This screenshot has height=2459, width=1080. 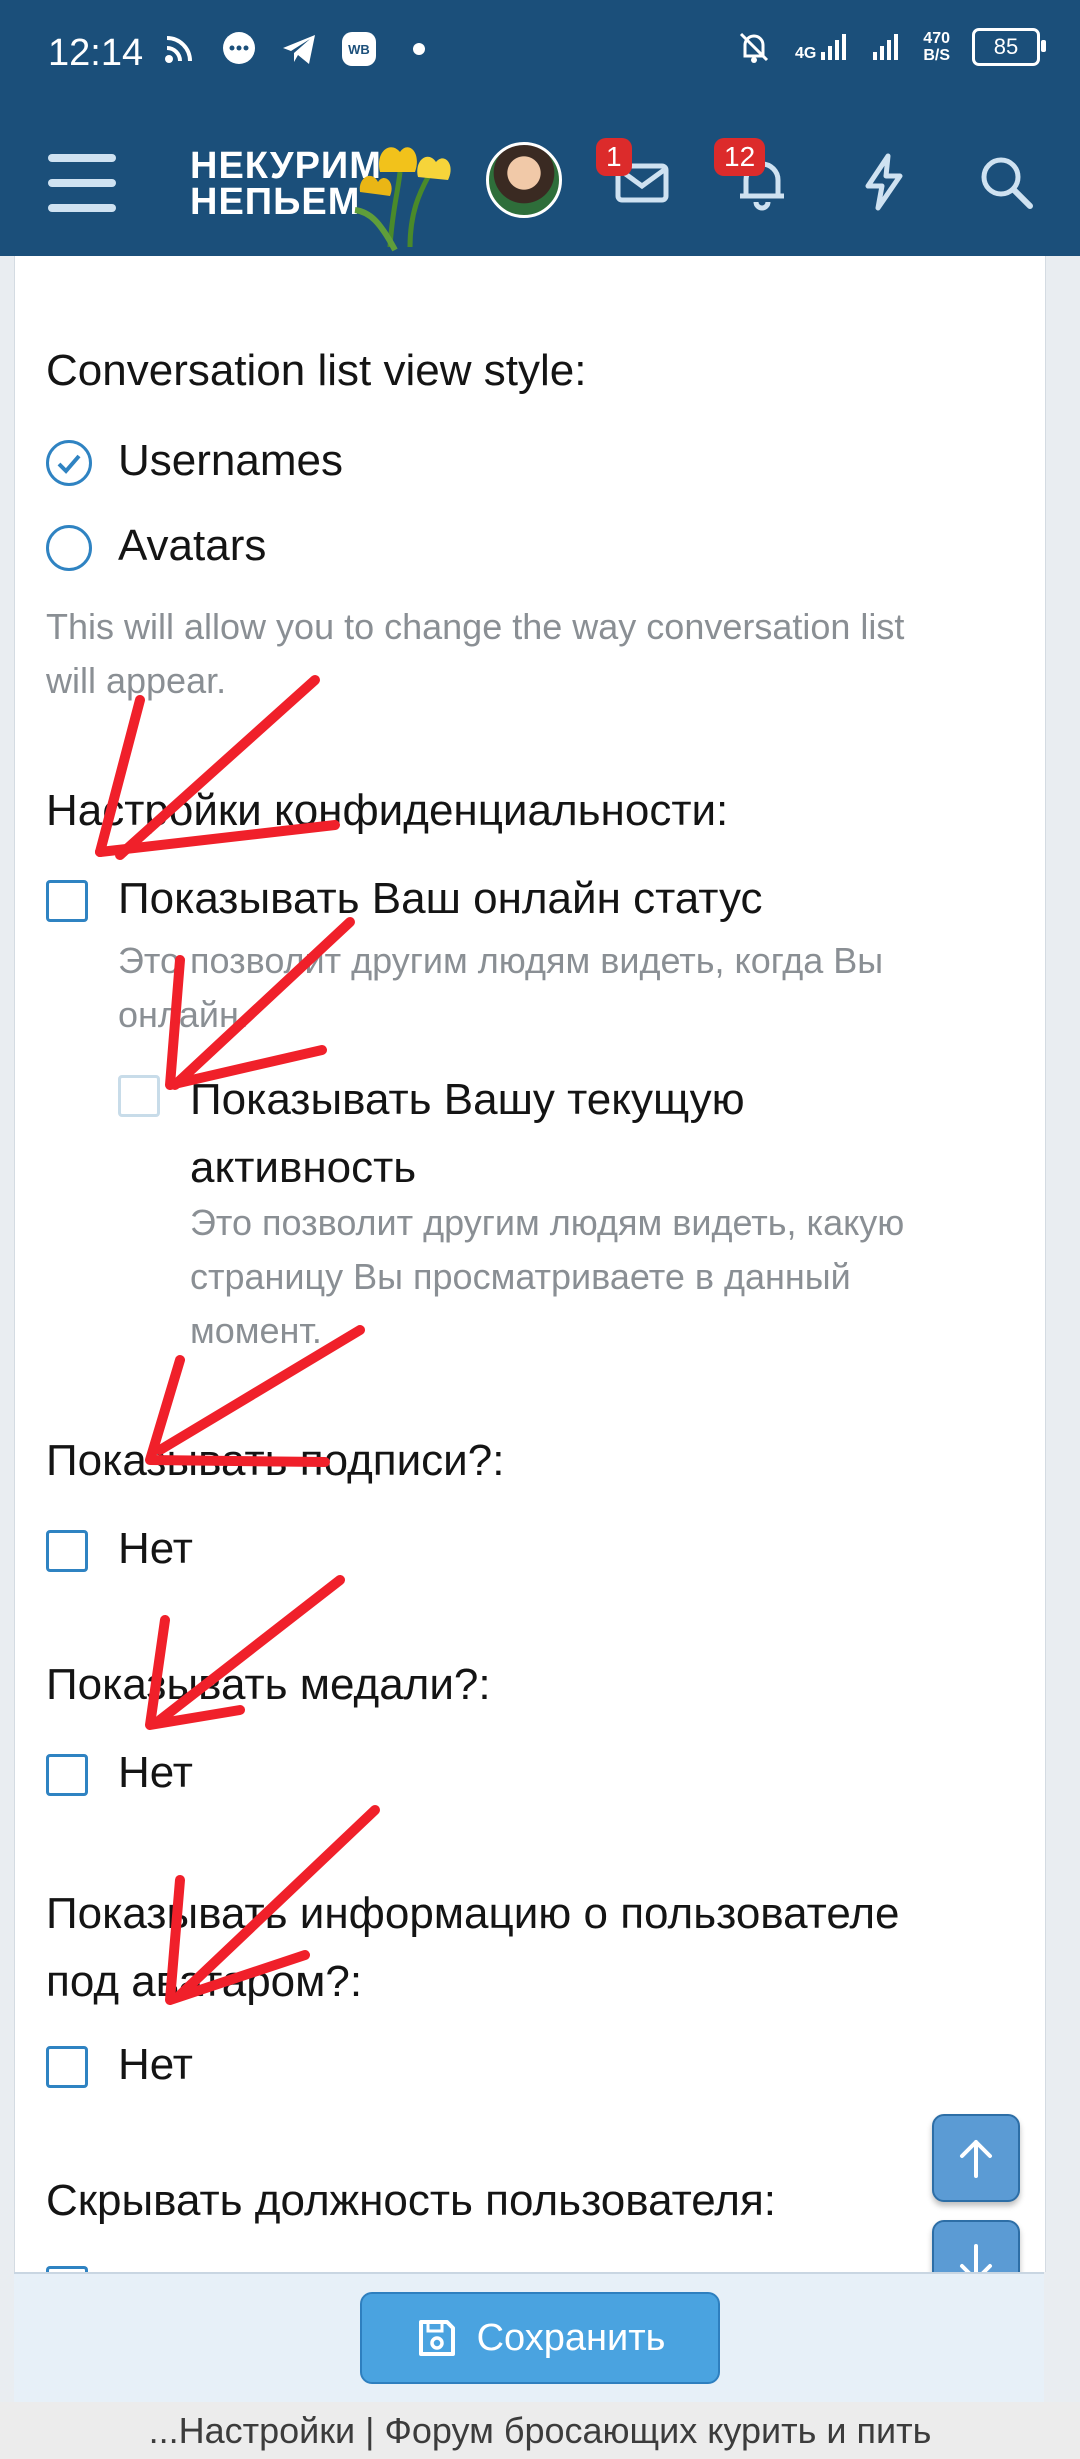 What do you see at coordinates (571, 2337) in the screenshot?
I see `save-button-label: Сохранить` at bounding box center [571, 2337].